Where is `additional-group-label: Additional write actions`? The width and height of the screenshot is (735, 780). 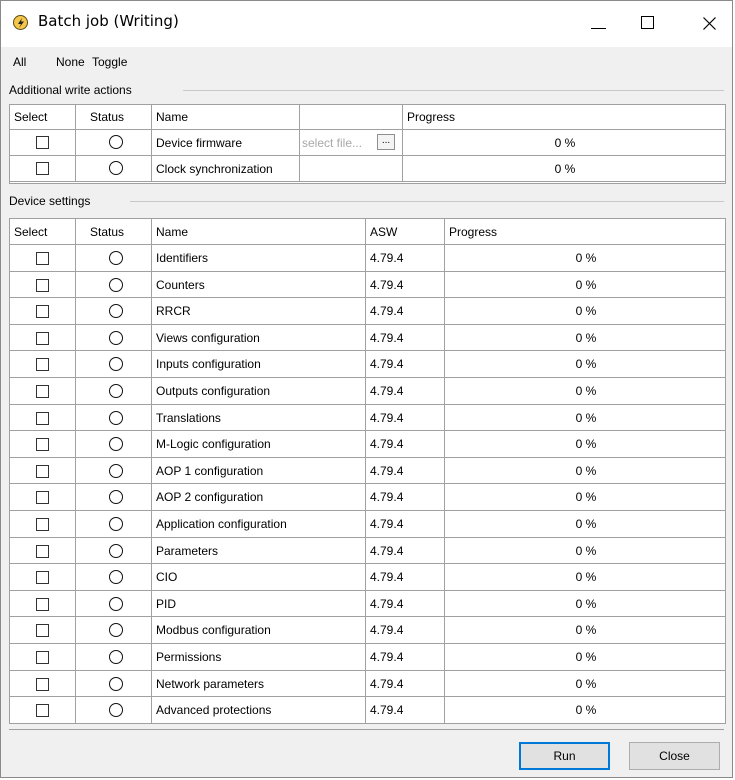 additional-group-label: Additional write actions is located at coordinates (70, 90).